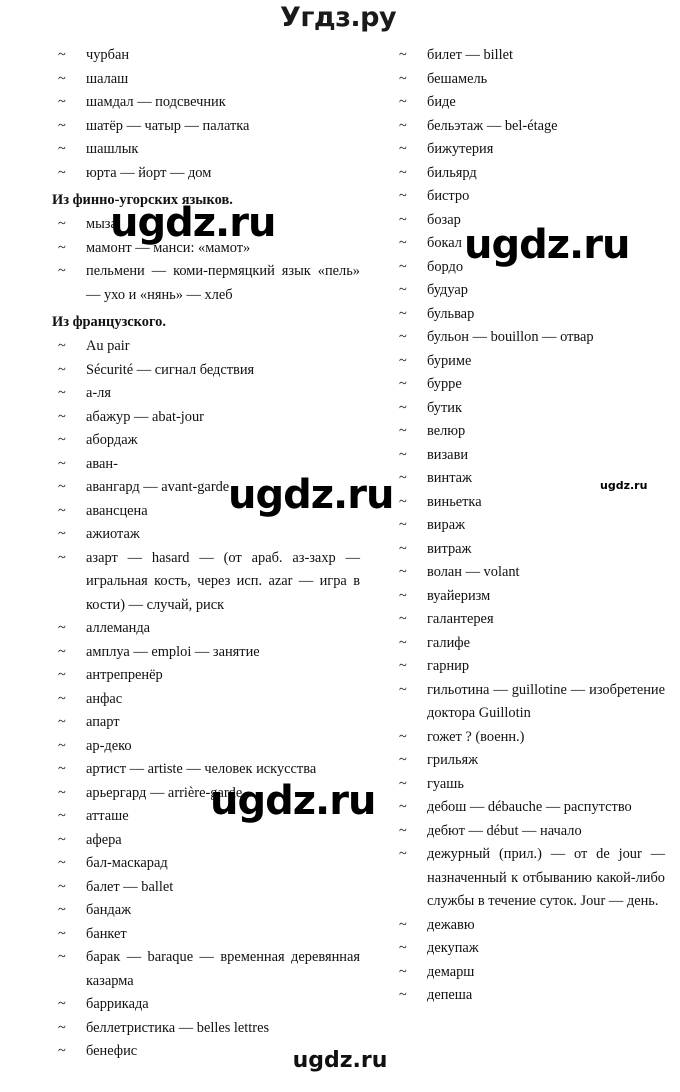 Image resolution: width=680 pixels, height=1092 pixels. Describe the element at coordinates (102, 463) in the screenshot. I see `term-text: аван-` at that location.